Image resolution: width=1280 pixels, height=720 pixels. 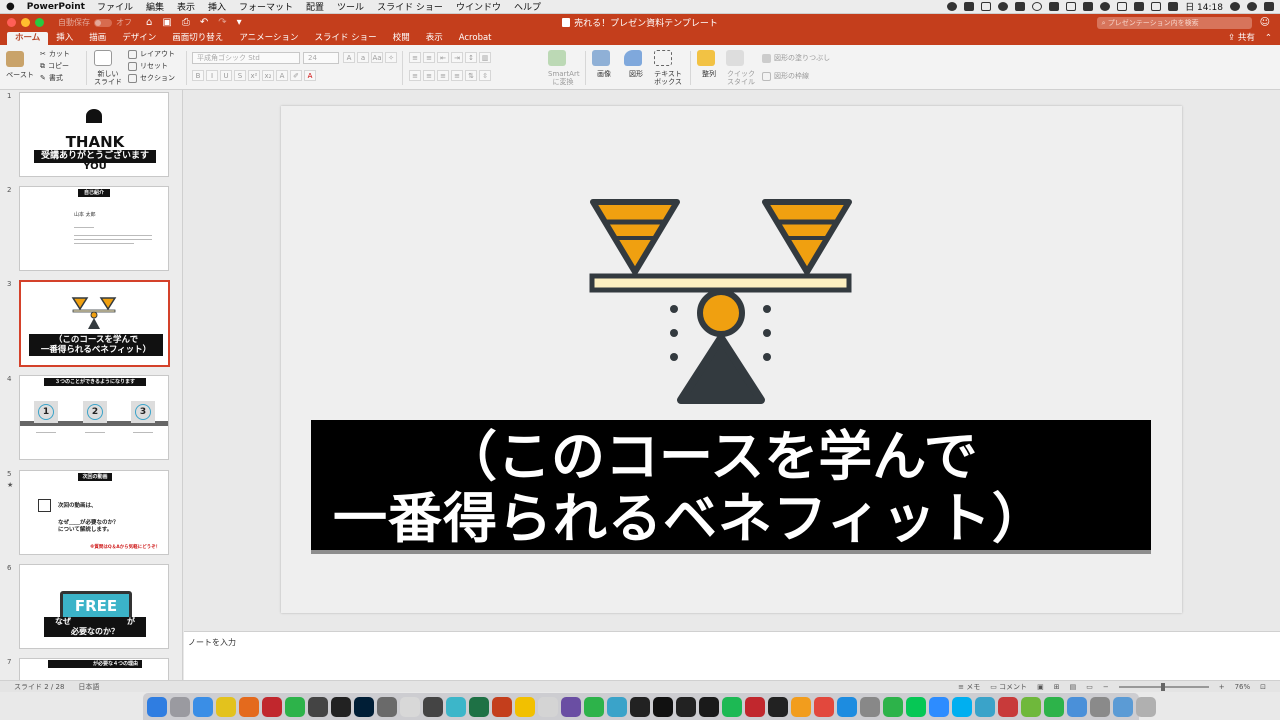 I want to click on textbox-button: テキスト ボックス, so click(x=668, y=68).